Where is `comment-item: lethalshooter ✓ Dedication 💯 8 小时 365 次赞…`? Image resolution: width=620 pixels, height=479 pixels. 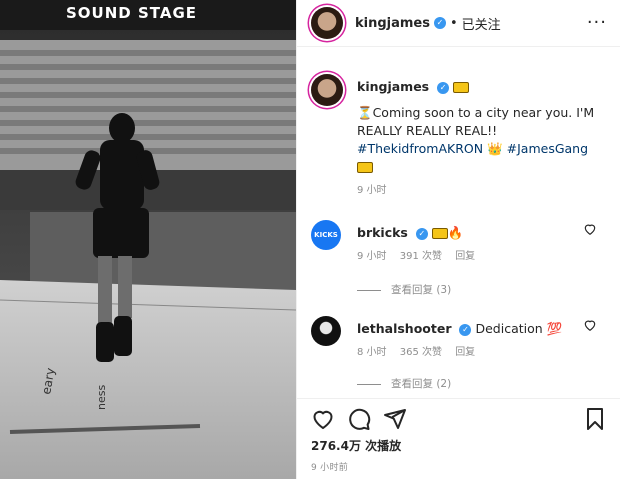 comment-item: lethalshooter ✓ Dedication 💯 8 小时 365 次赞… is located at coordinates (461, 351).